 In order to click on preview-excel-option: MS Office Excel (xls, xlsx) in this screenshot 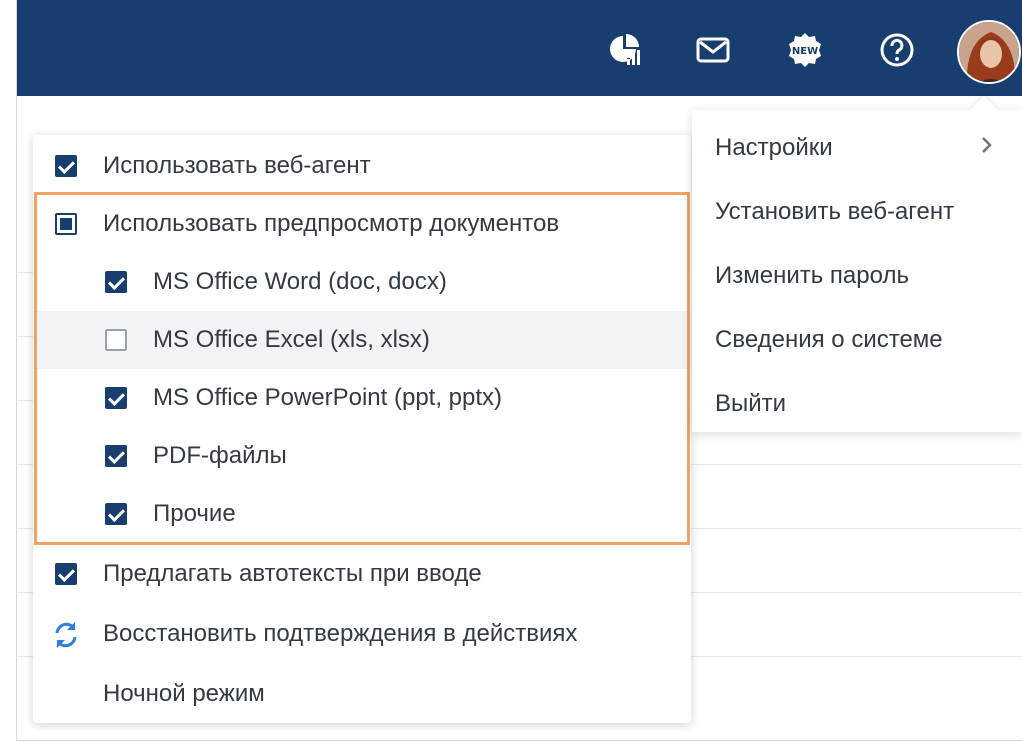, I will do `click(362, 340)`.